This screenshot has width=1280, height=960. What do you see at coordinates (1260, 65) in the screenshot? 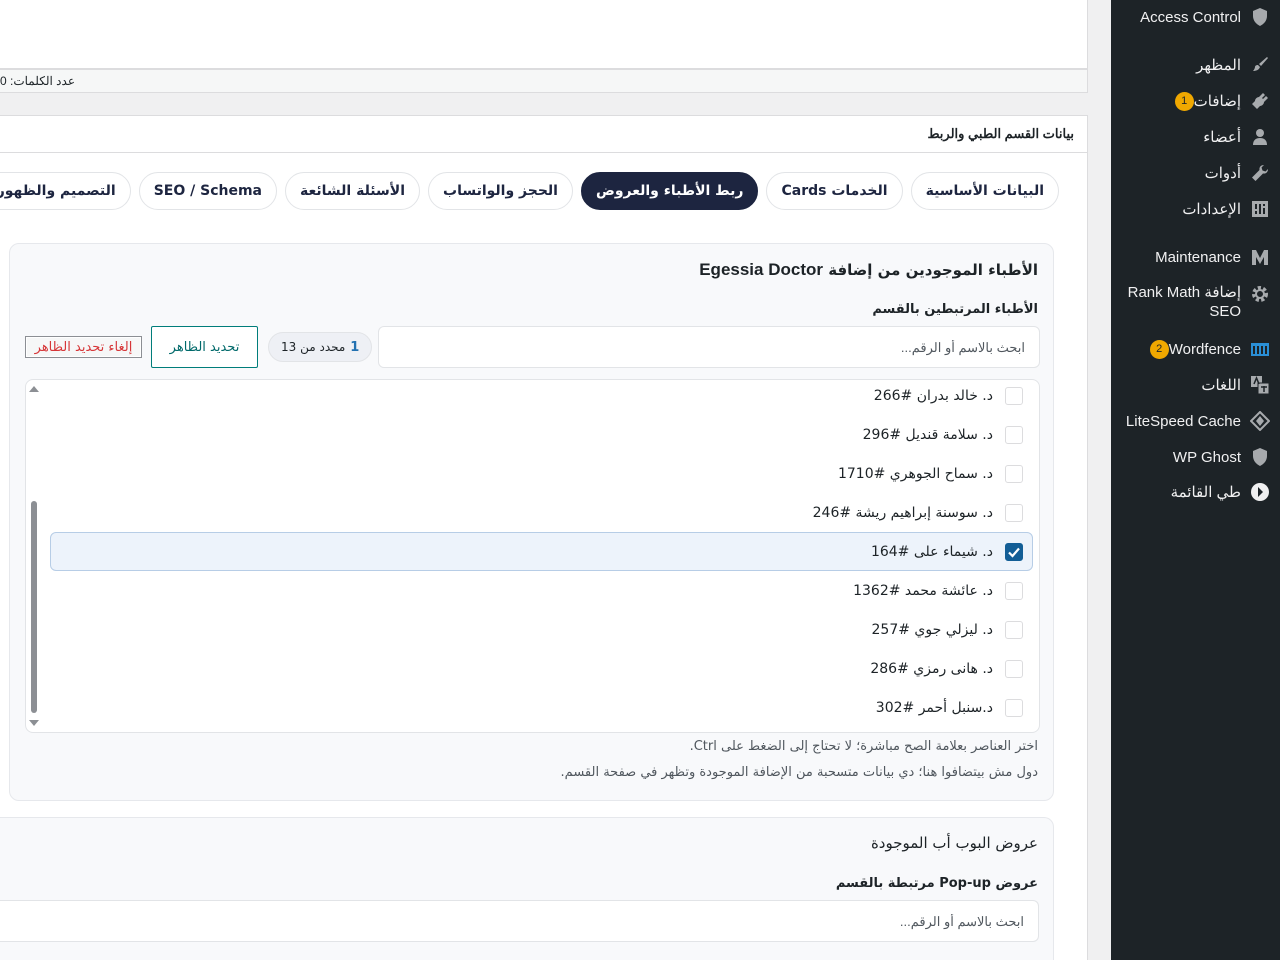
I see `paintbrush-icon` at bounding box center [1260, 65].